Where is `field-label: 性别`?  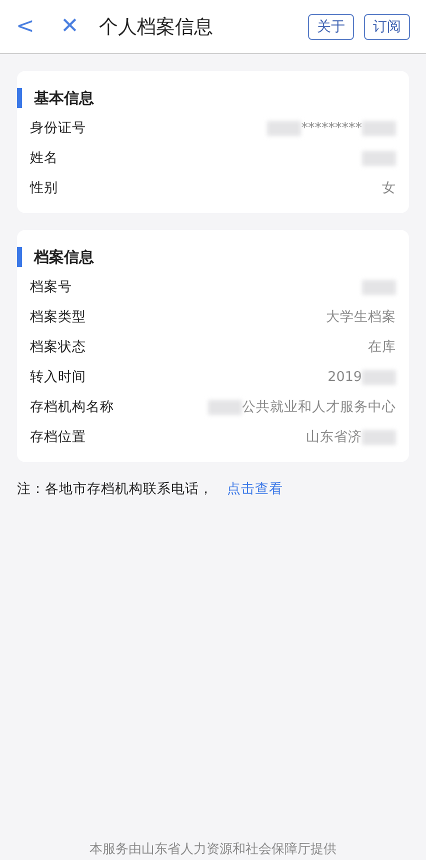
field-label: 性别 is located at coordinates (44, 188).